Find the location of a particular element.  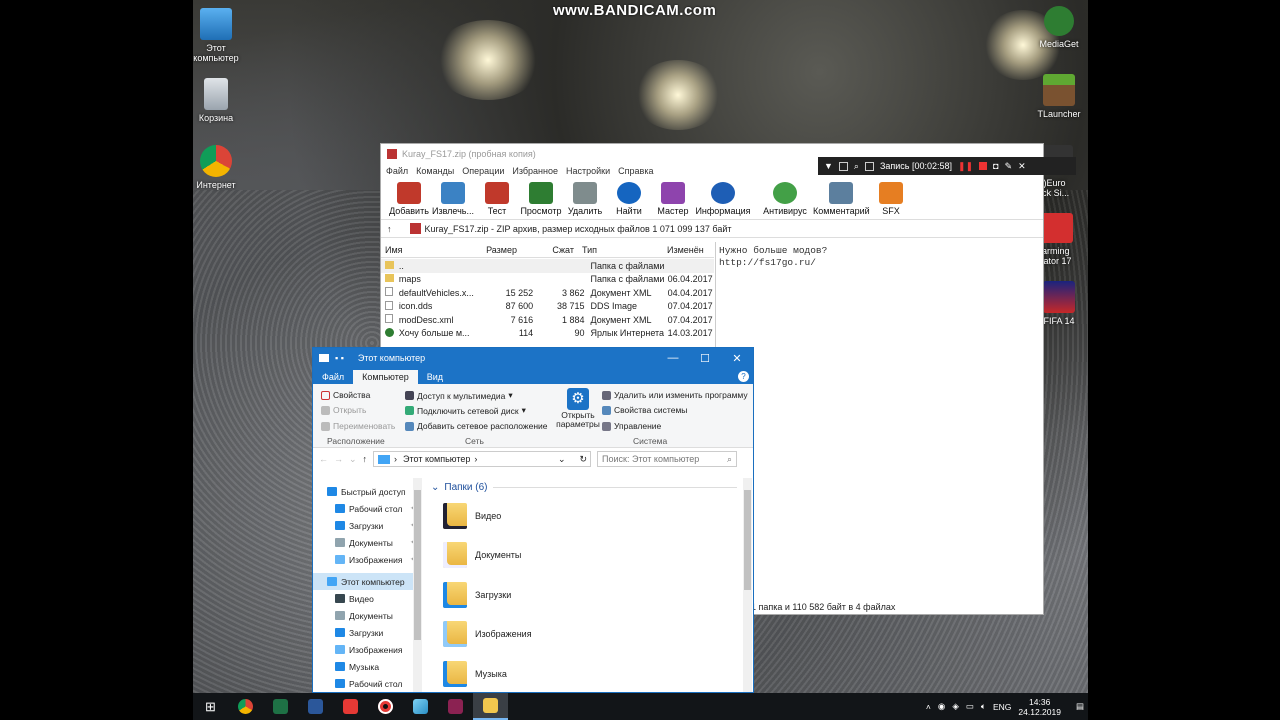

wizard-button: Мастер is located at coordinates (673, 200).